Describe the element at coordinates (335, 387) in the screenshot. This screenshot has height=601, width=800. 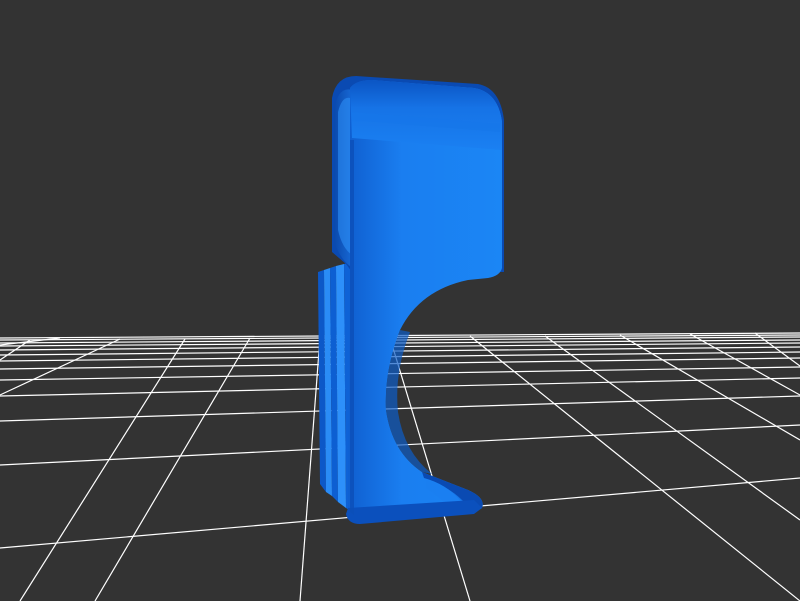
I see `model-side-ribs` at that location.